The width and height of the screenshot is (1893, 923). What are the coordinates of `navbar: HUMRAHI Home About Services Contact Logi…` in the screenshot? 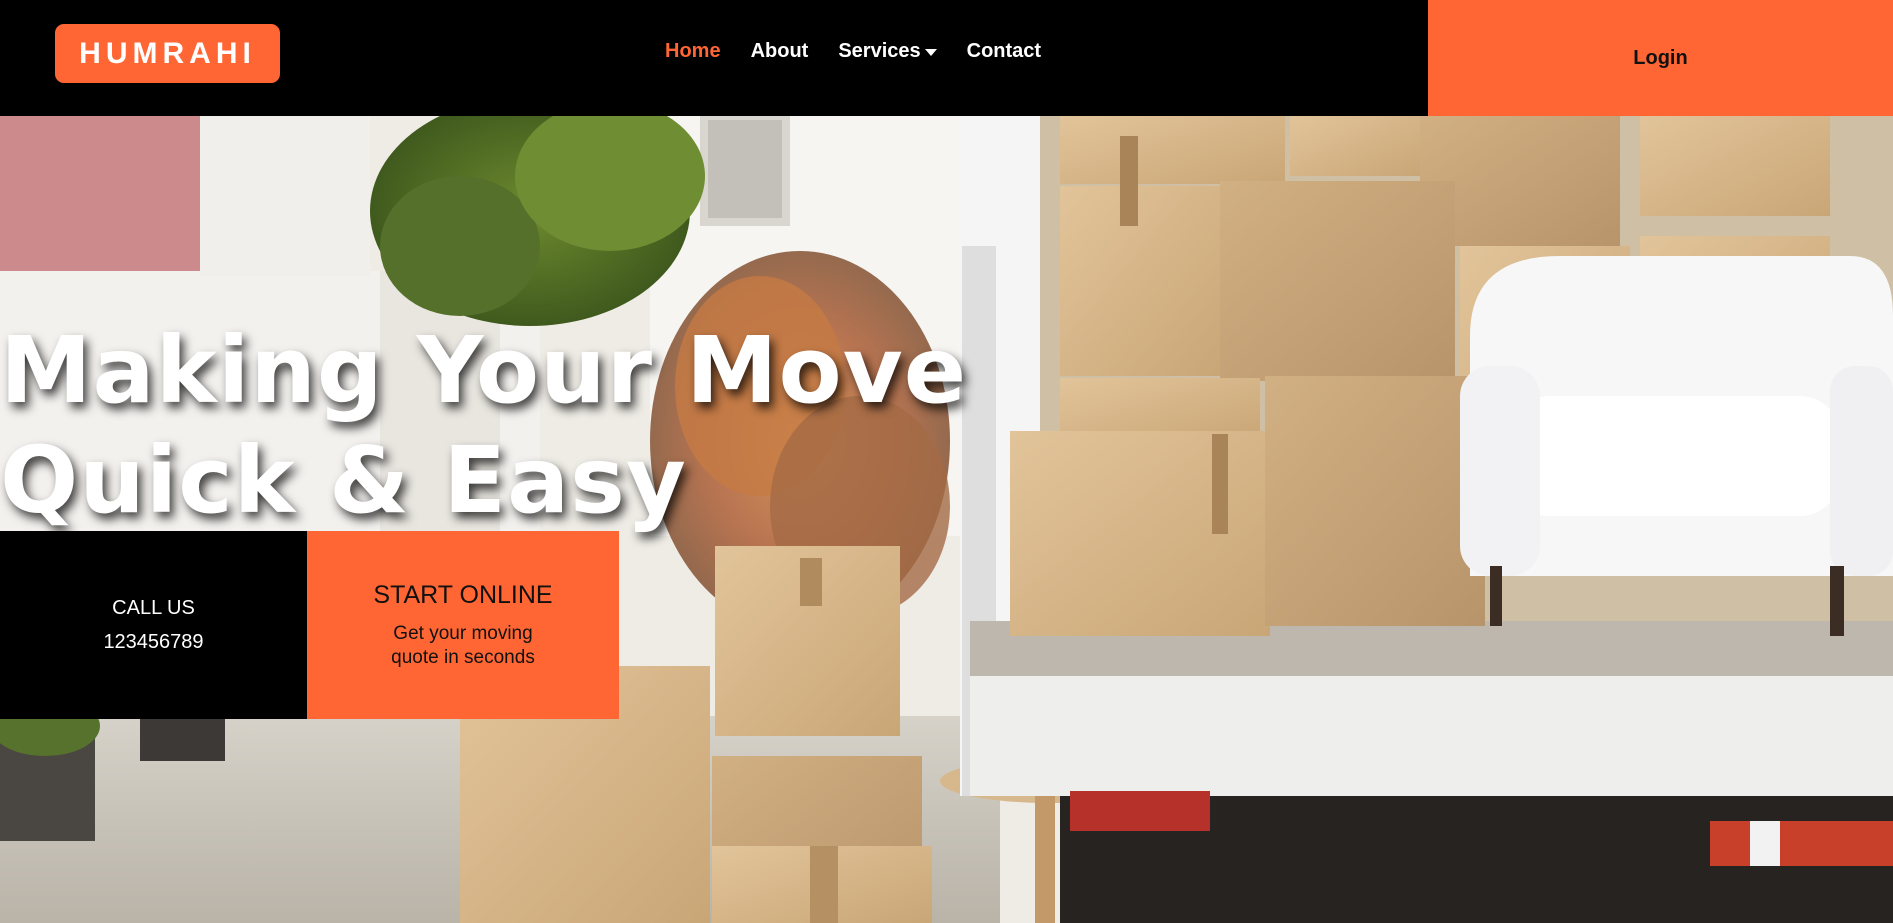 It's located at (946, 58).